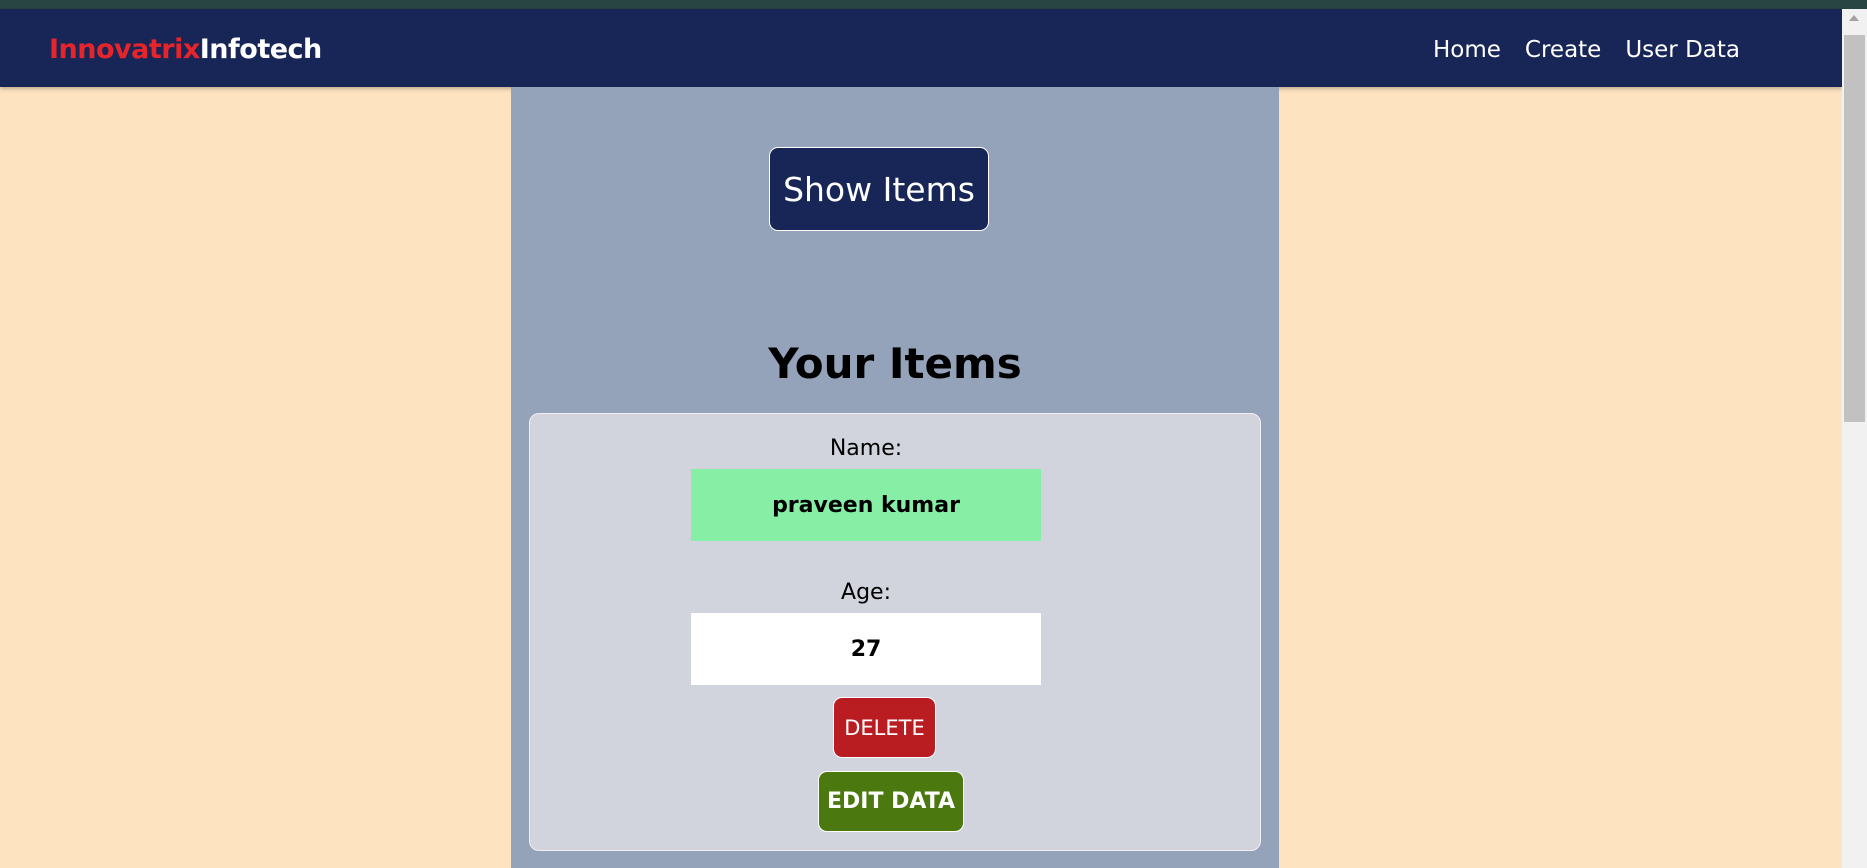 The height and width of the screenshot is (868, 1867). I want to click on vertical-scrollbar, so click(1854, 438).